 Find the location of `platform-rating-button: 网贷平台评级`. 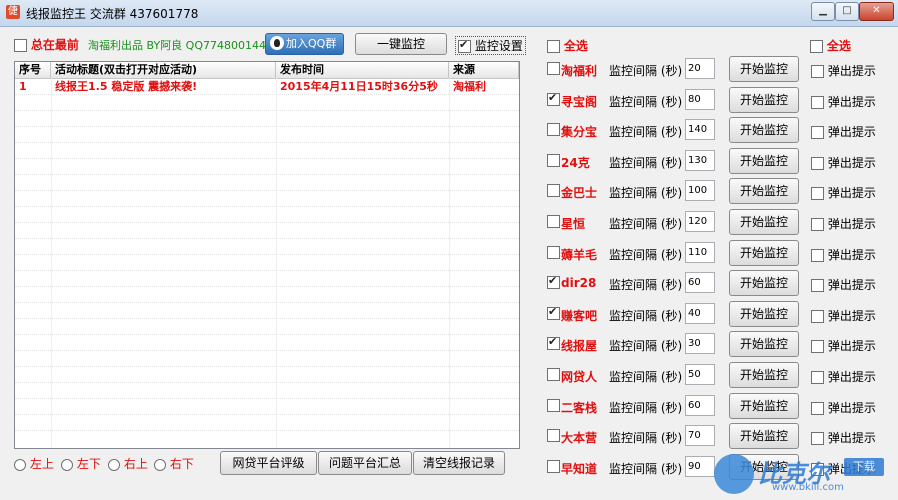

platform-rating-button: 网贷平台评级 is located at coordinates (268, 463).